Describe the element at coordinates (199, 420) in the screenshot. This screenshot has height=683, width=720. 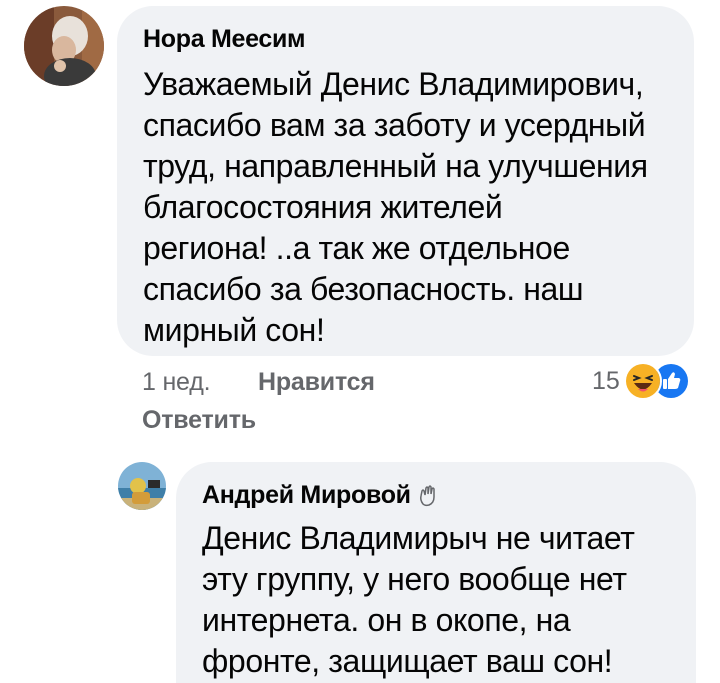
I see `reply-link: Ответить` at that location.